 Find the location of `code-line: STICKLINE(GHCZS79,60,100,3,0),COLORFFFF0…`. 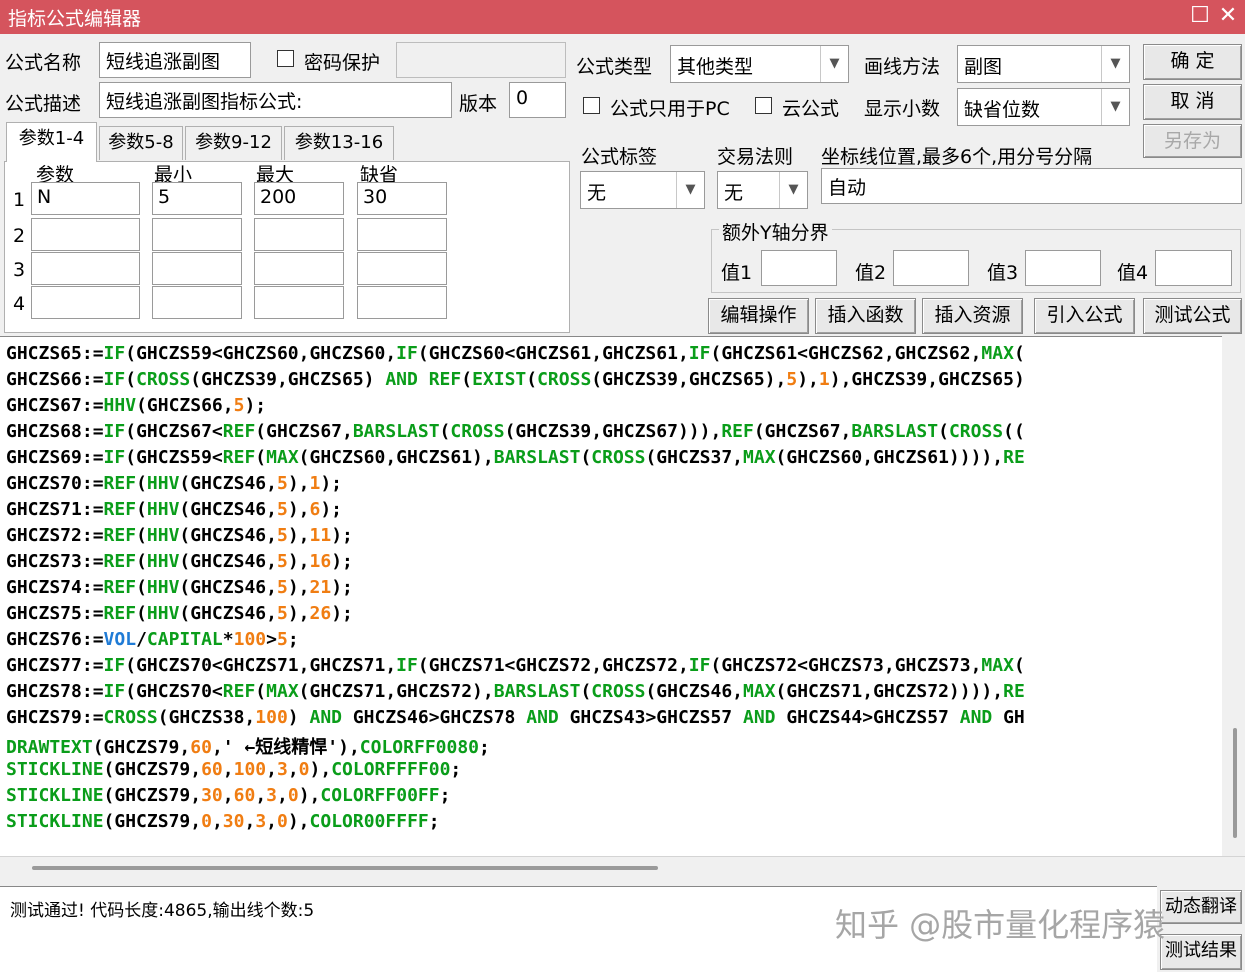

code-line: STICKLINE(GHCZS79,60,100,3,0),COLORFFFF0… is located at coordinates (234, 769).